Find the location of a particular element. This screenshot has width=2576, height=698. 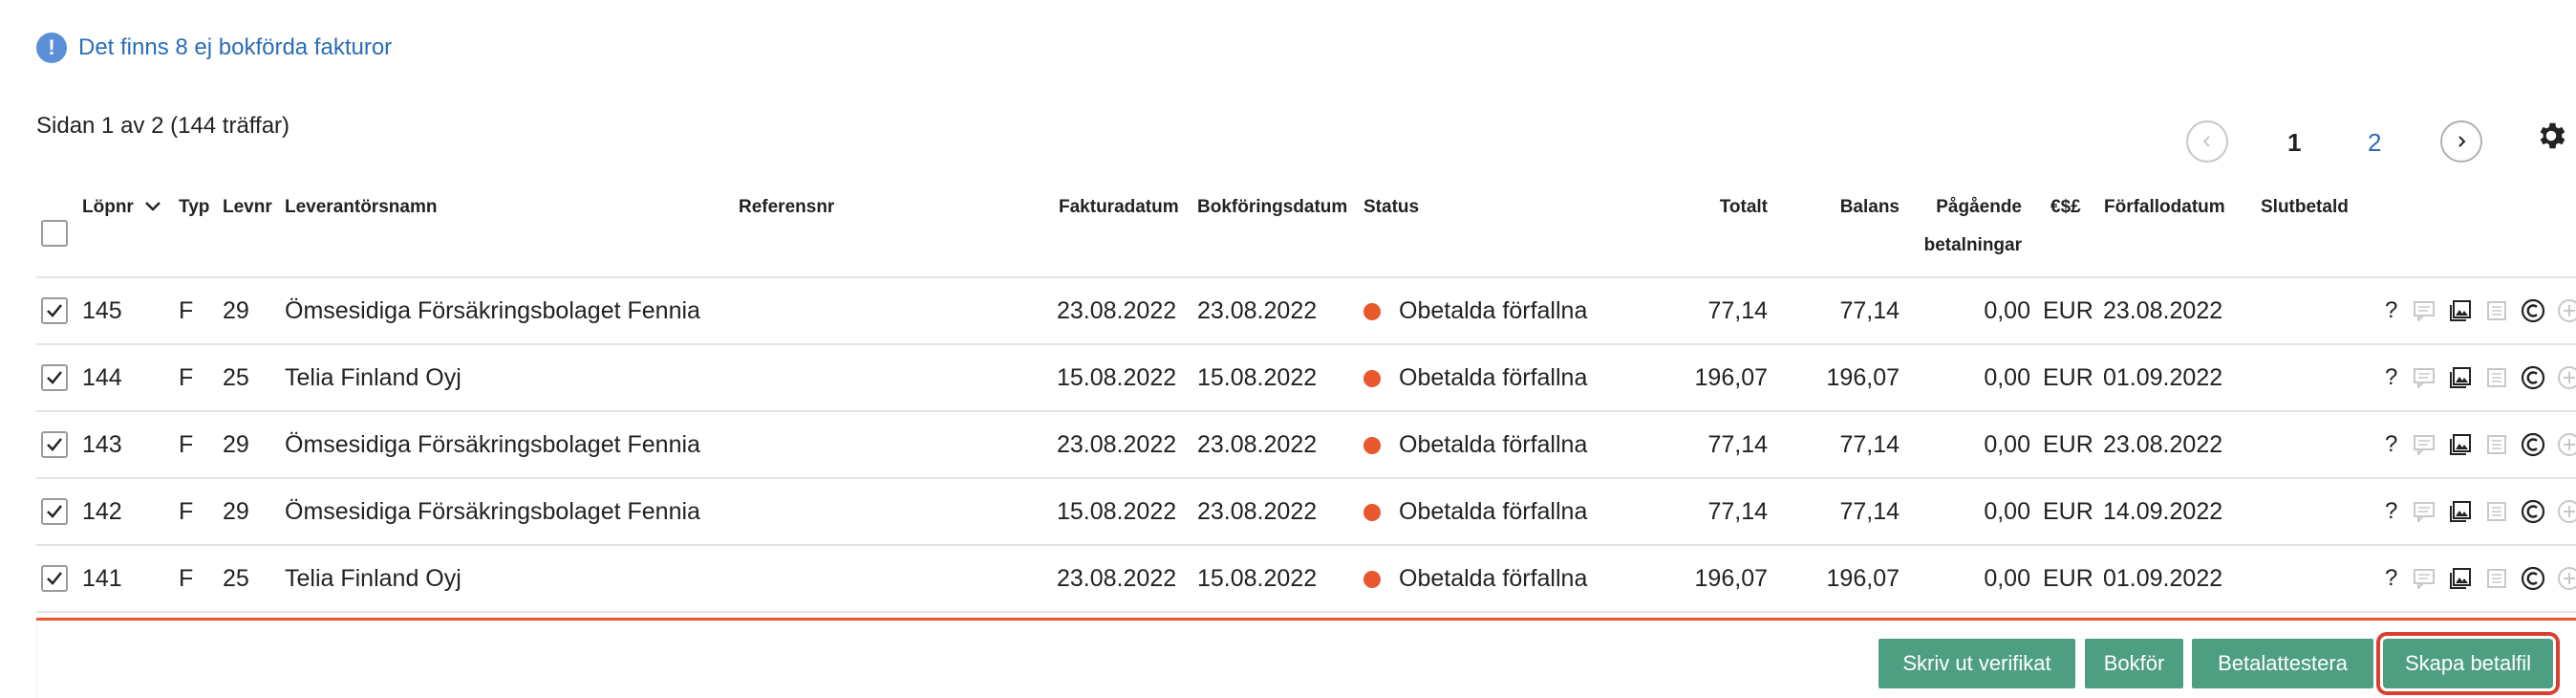

unposted-invoices-notice: ! Det finns 8 ej bokförda fakturor is located at coordinates (214, 48).